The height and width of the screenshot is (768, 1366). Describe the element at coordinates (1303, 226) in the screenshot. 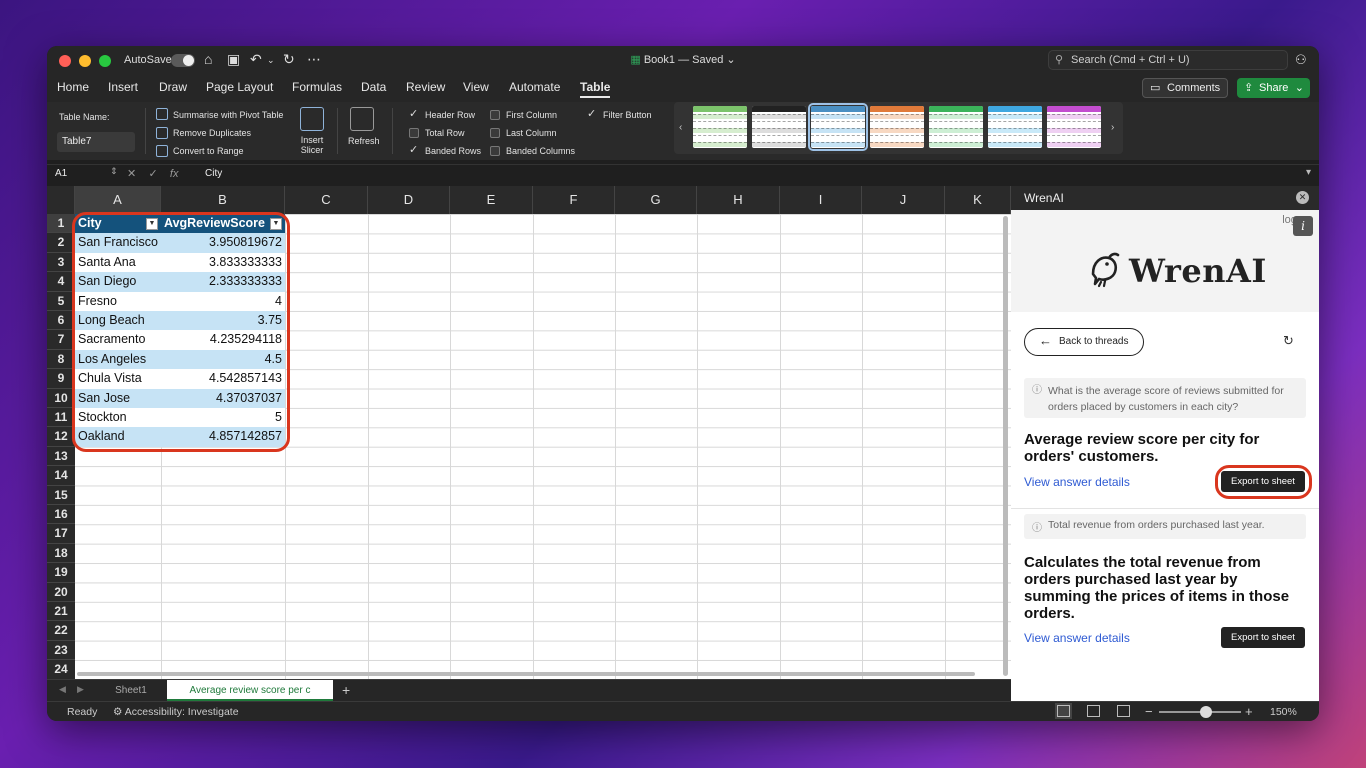

I see `info-icon: i` at that location.